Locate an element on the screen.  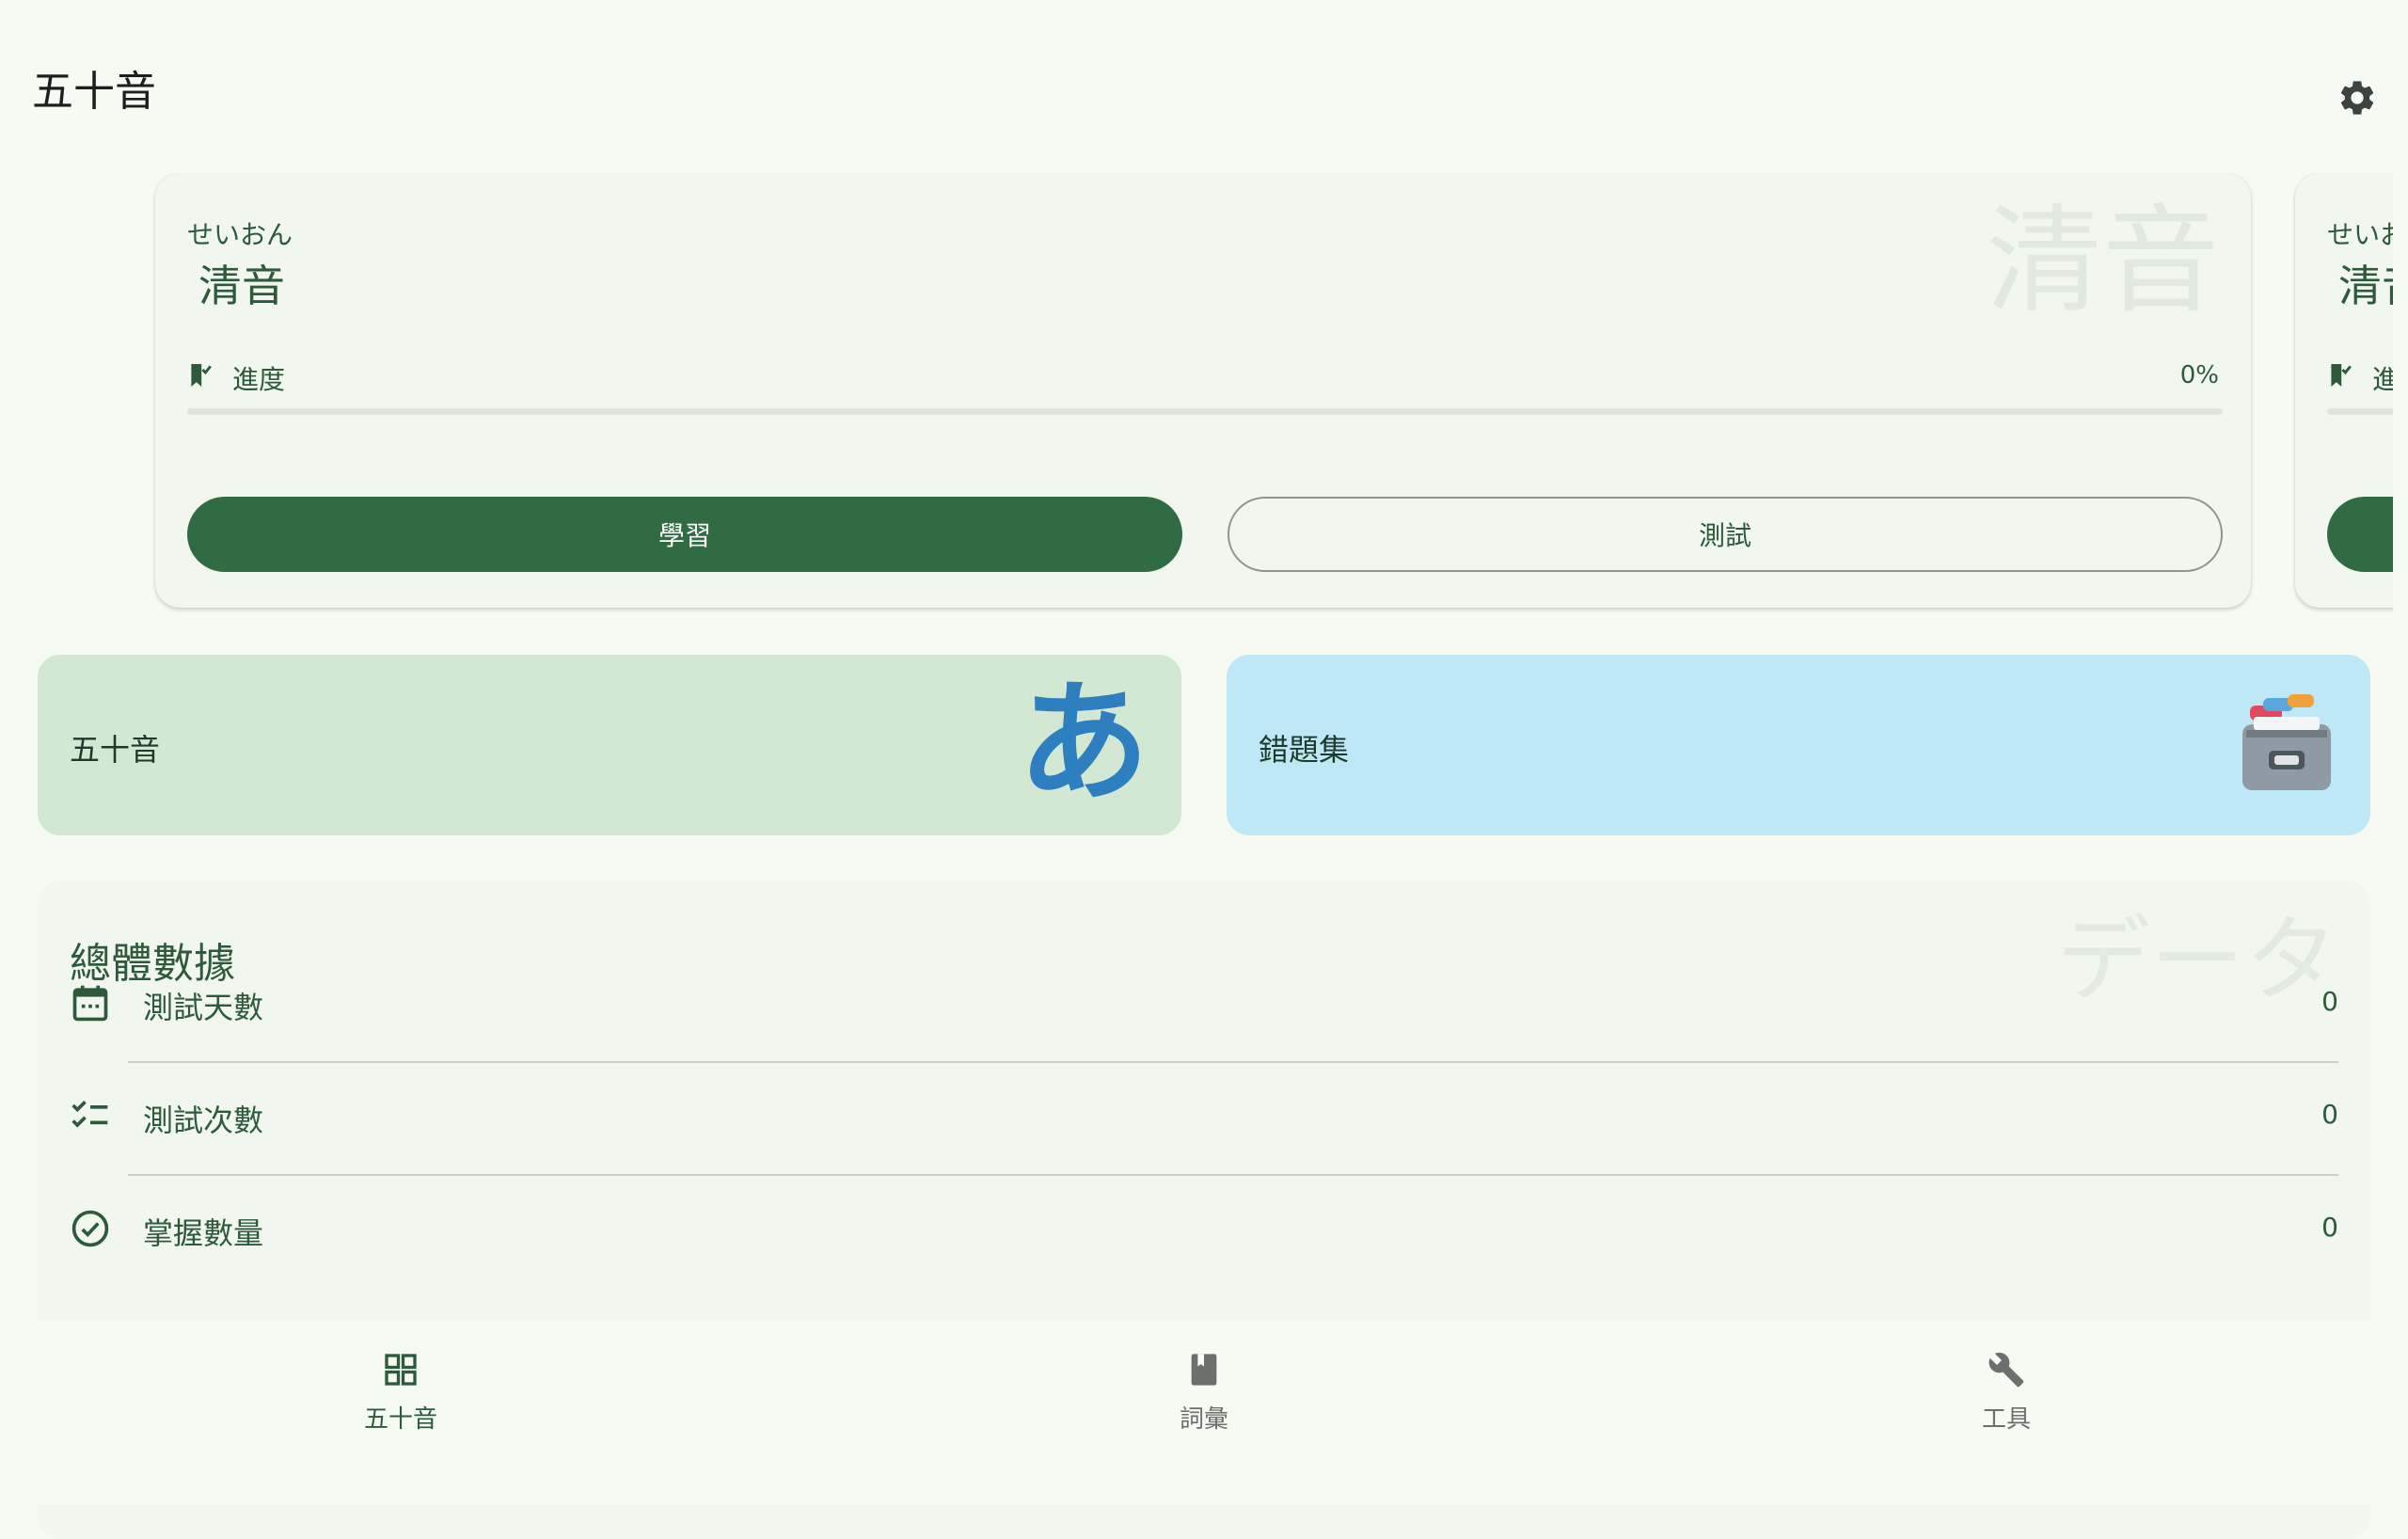
calendar-icon is located at coordinates (90, 1003).